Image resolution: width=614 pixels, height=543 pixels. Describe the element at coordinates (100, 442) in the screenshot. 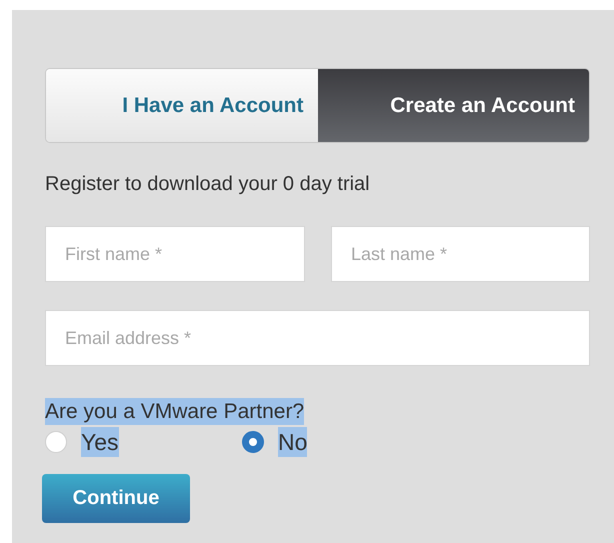

I see `radio-label: Yes` at that location.